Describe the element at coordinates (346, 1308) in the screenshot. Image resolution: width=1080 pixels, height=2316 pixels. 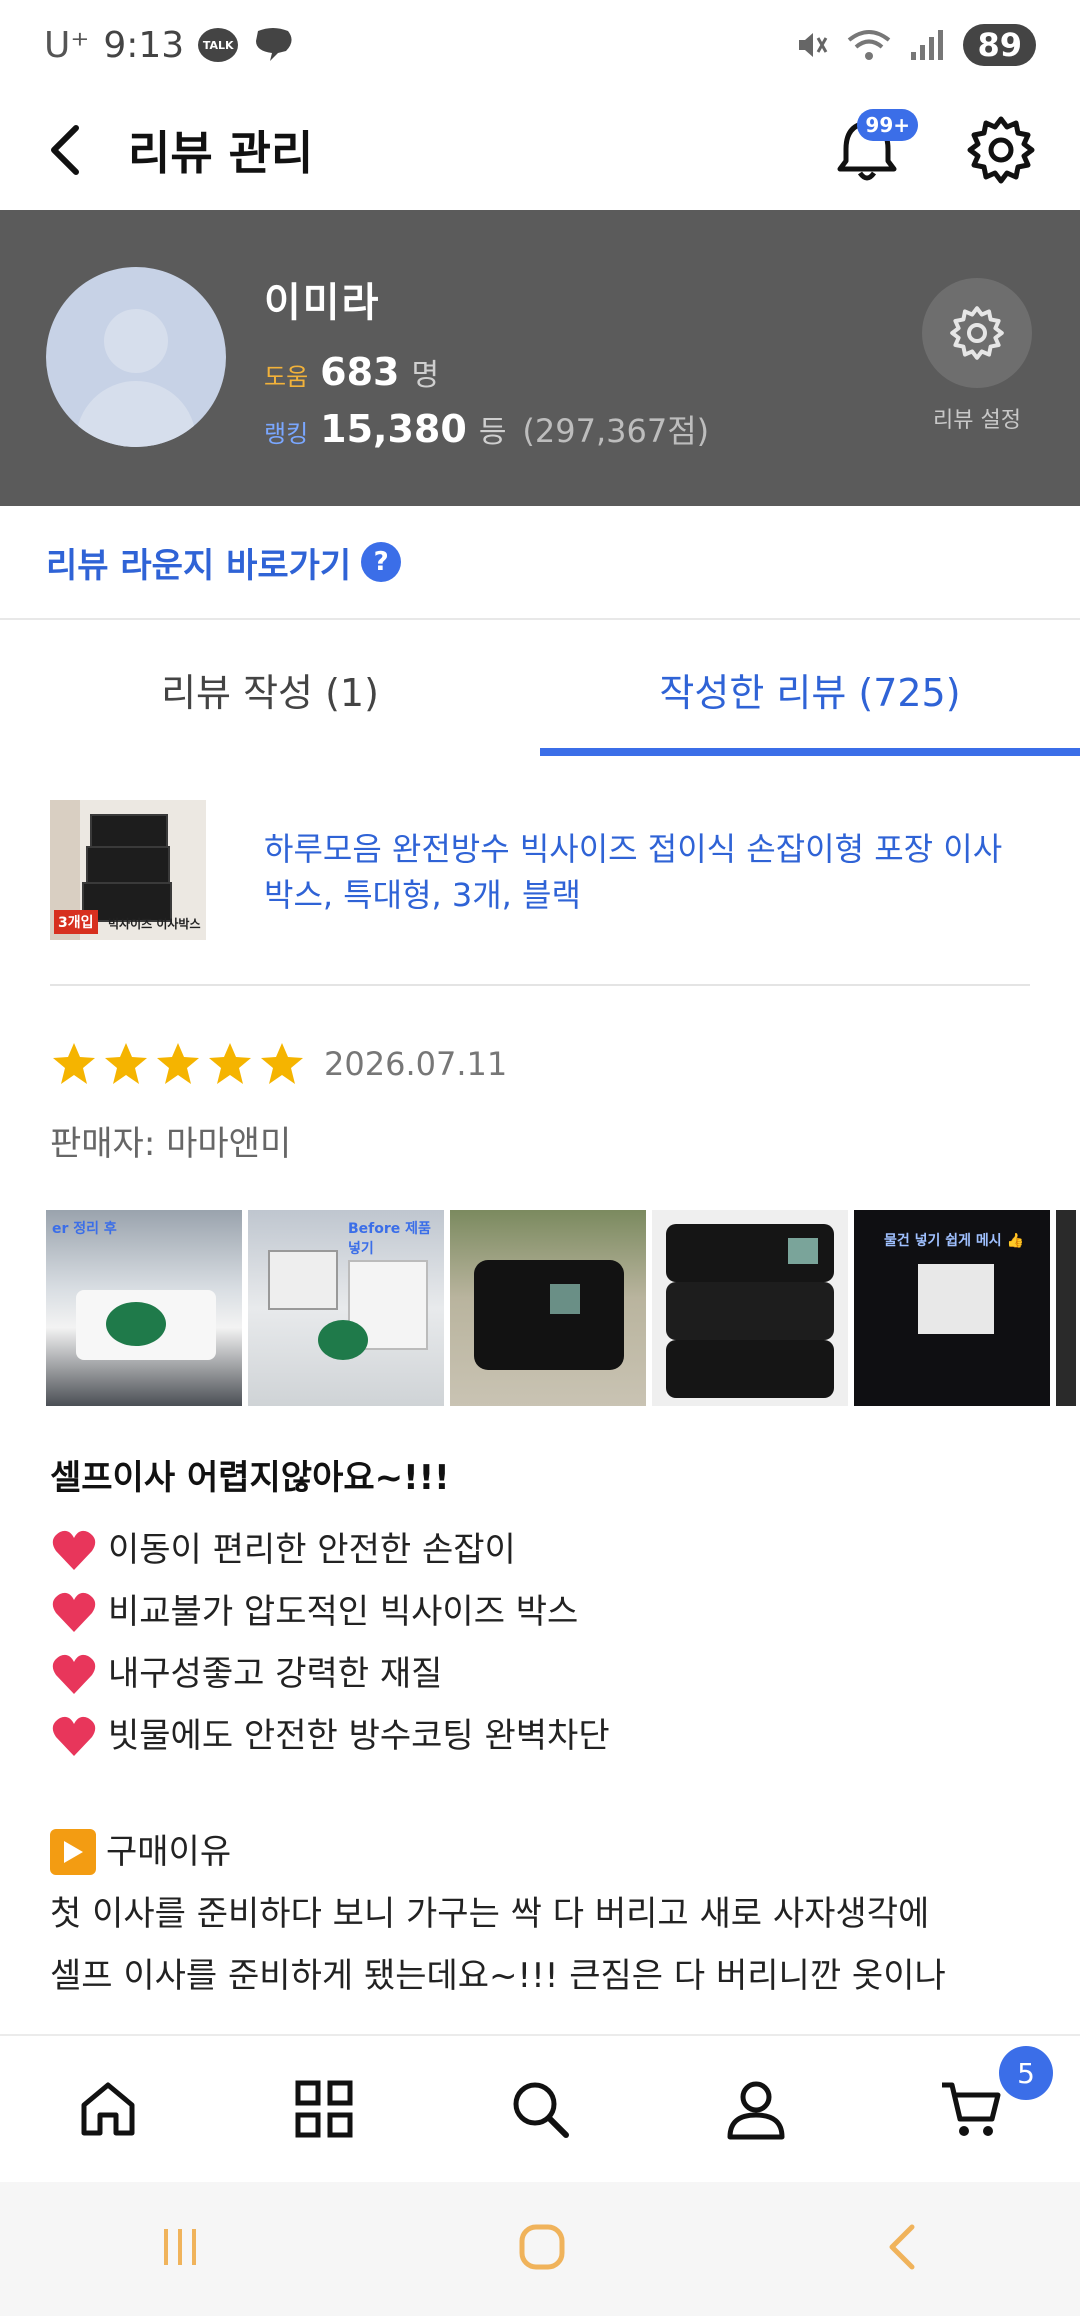
I see `review-photo: Before 제품 넣기` at that location.